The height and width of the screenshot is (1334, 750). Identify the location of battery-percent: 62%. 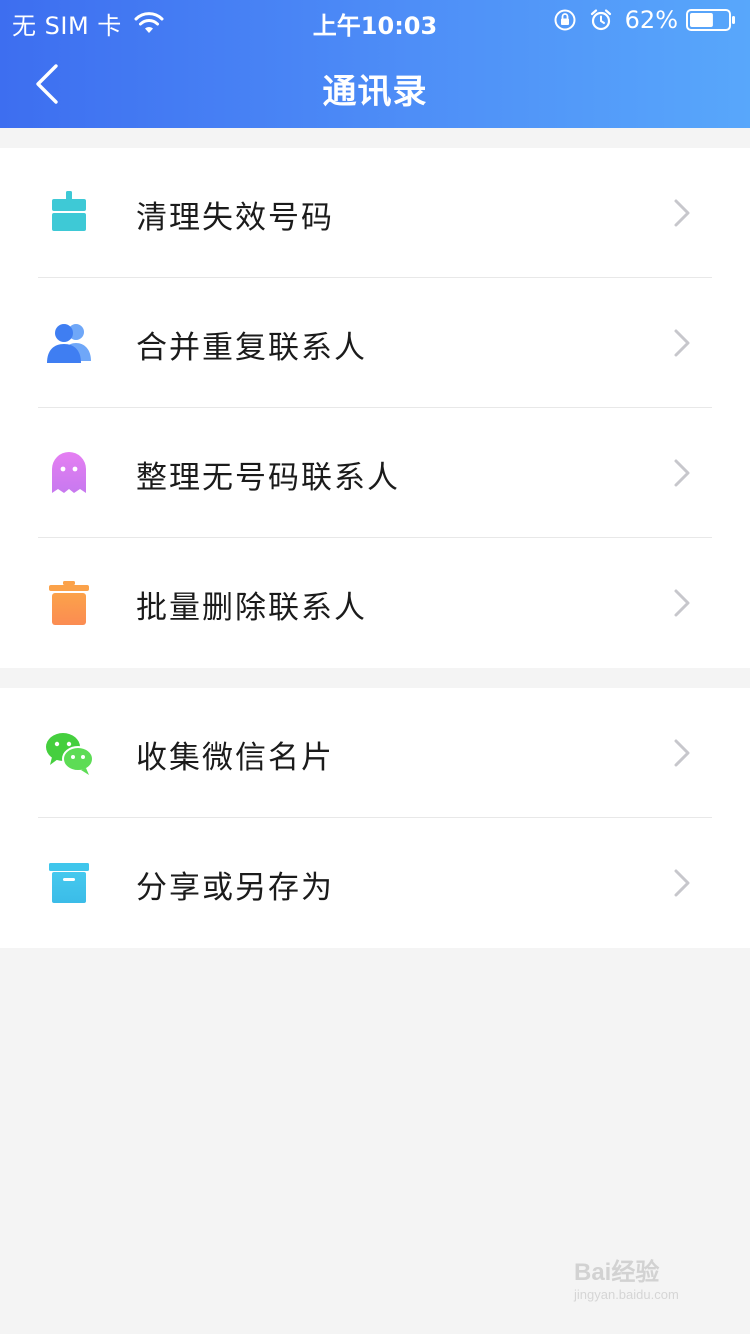
(651, 20).